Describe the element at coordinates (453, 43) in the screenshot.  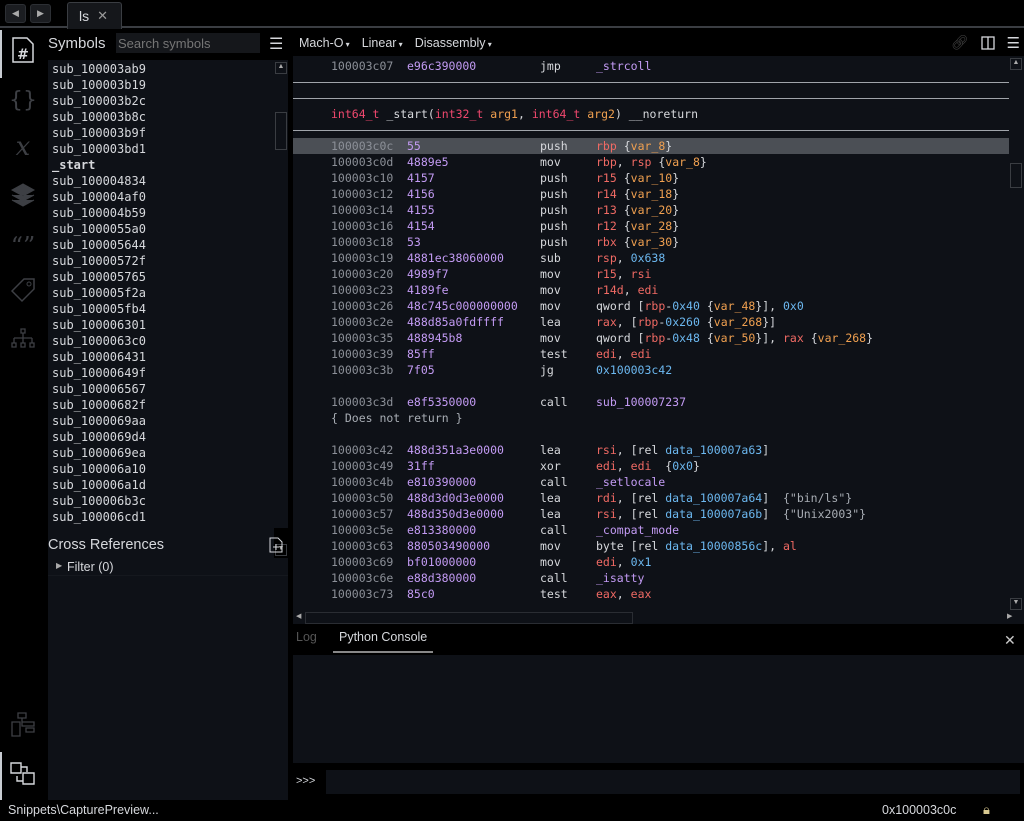
I see `mode-dropdown: Disassembly` at that location.